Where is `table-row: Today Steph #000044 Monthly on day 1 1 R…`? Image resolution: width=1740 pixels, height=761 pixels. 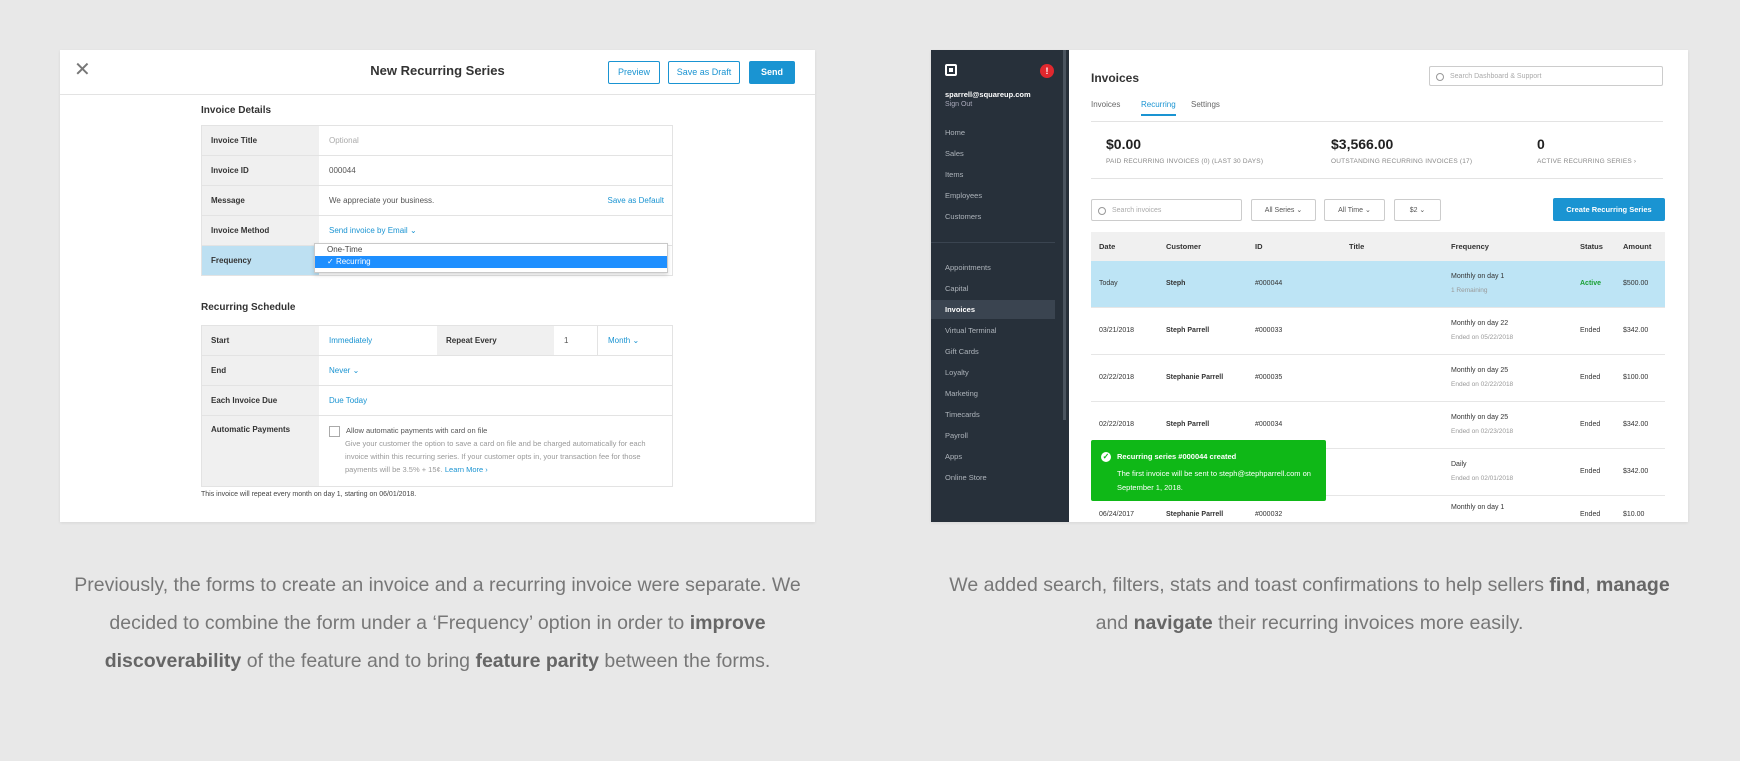 table-row: Today Steph #000044 Monthly on day 1 1 R… is located at coordinates (1378, 284).